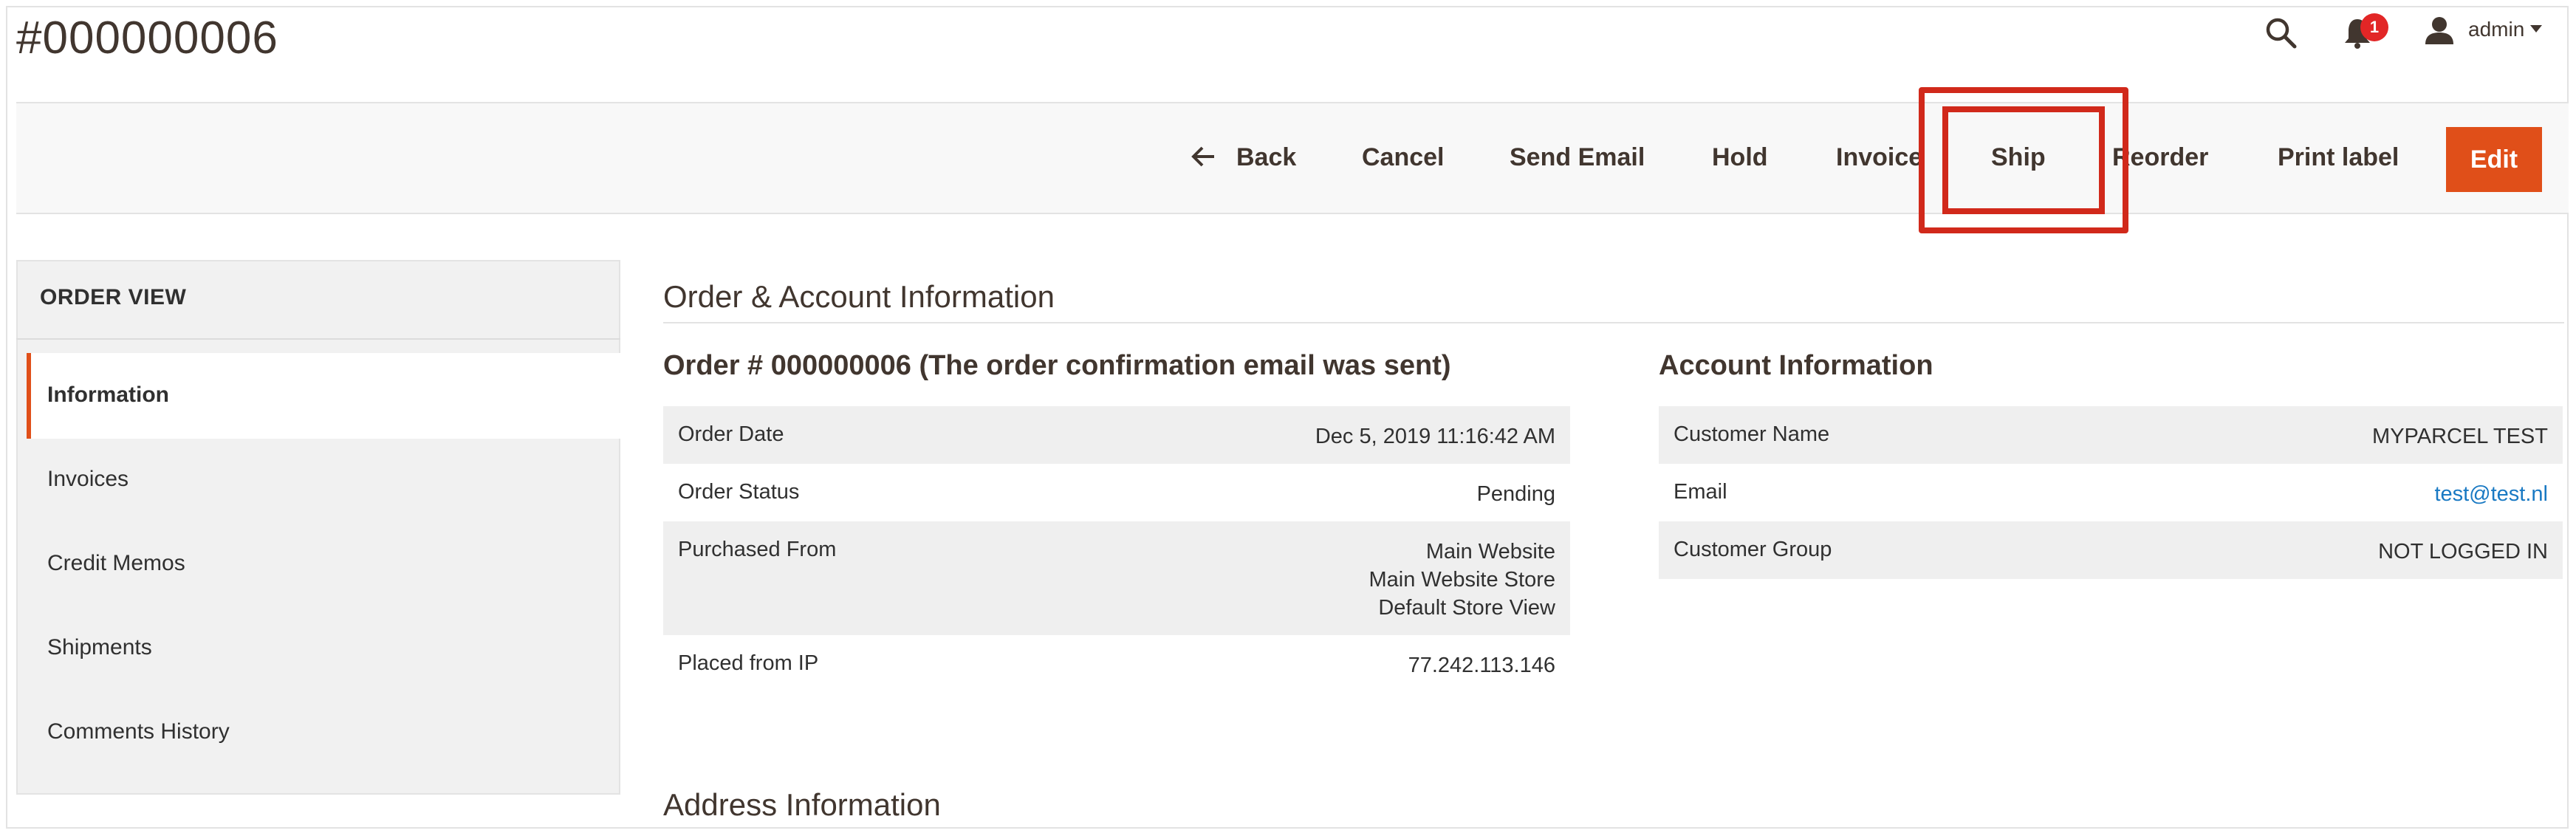 This screenshot has height=836, width=2576. What do you see at coordinates (2374, 27) in the screenshot?
I see `notification-count-badge: 1` at bounding box center [2374, 27].